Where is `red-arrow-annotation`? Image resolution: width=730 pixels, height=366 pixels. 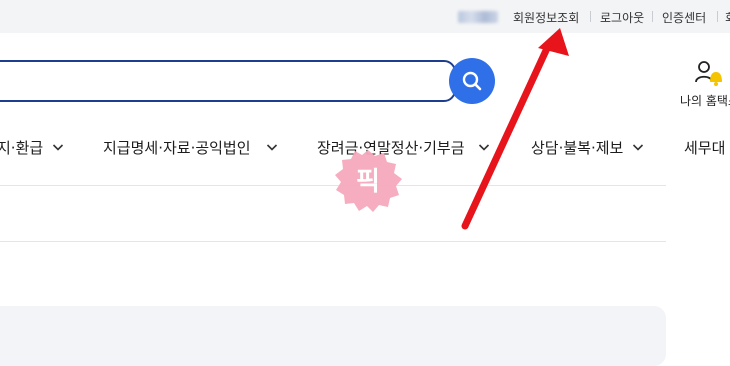 red-arrow-annotation is located at coordinates (515, 129).